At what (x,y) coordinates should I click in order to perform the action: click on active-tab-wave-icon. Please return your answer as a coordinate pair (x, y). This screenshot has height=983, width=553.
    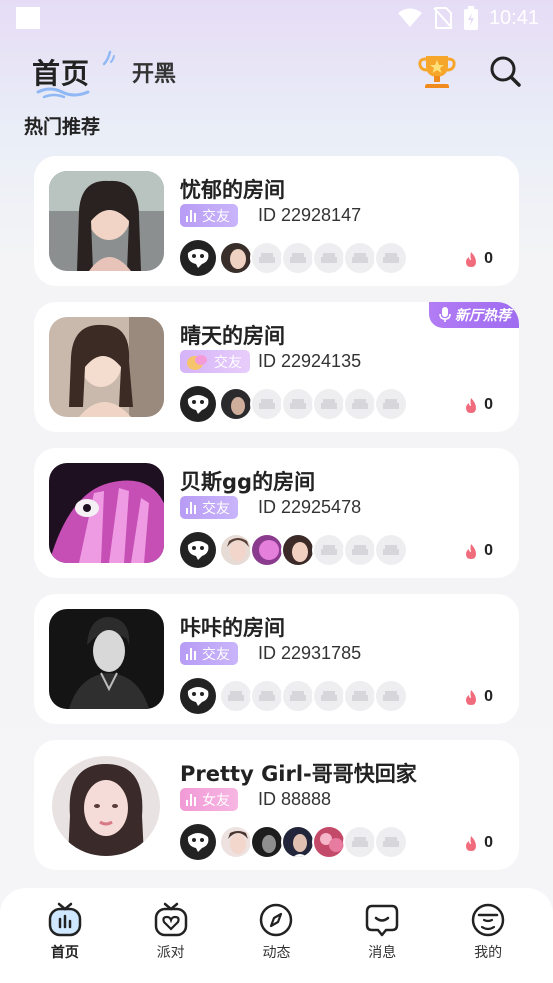
    Looking at the image, I should click on (63, 93).